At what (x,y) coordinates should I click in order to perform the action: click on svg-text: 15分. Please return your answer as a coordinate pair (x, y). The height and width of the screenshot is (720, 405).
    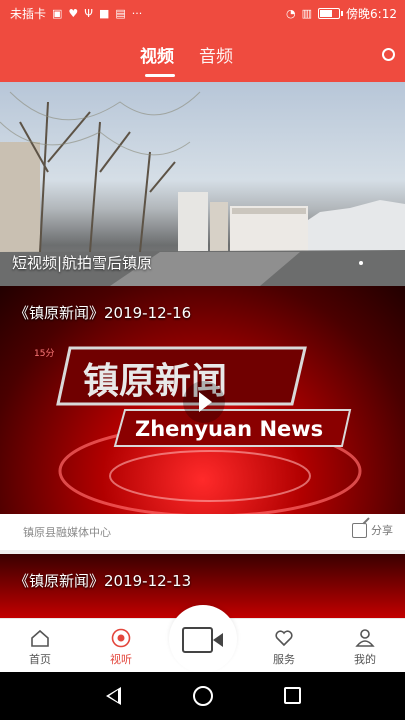
    Looking at the image, I should click on (44, 353).